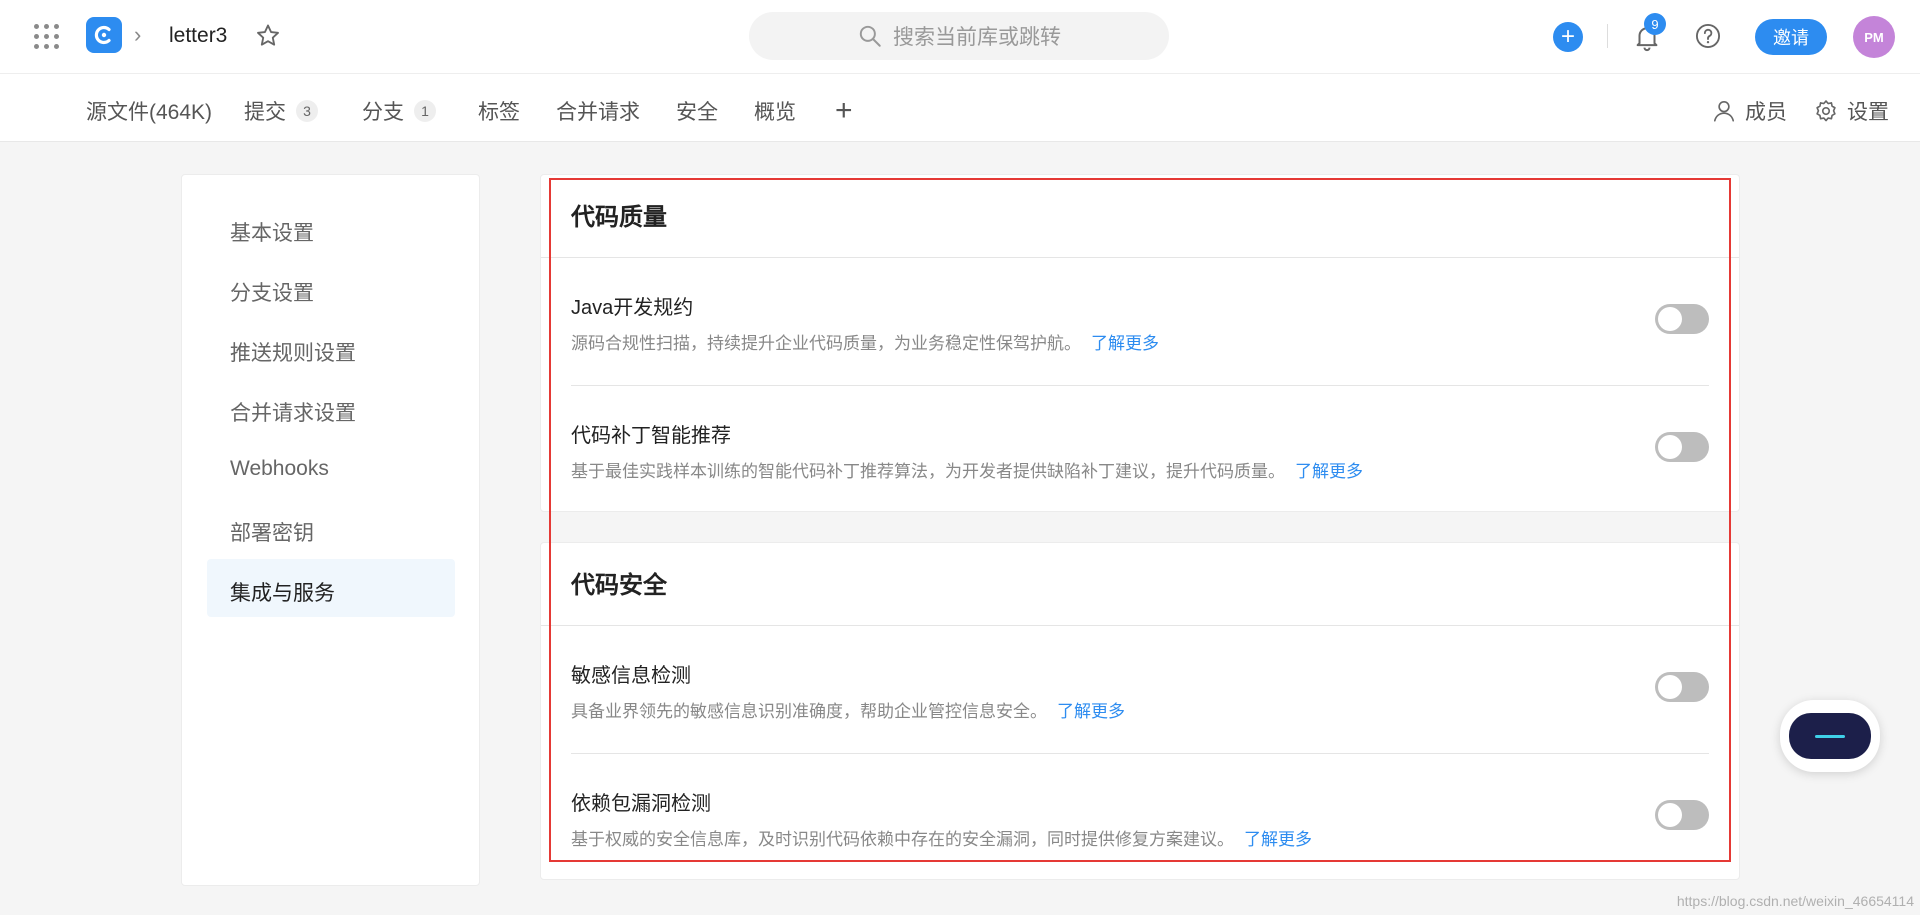 The image size is (1920, 915). Describe the element at coordinates (47, 37) in the screenshot. I see `apps-grid-icon` at that location.